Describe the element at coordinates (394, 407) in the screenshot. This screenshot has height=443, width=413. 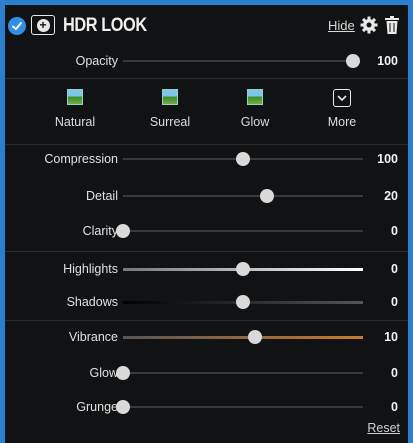
I see `grunge-value: 0` at that location.